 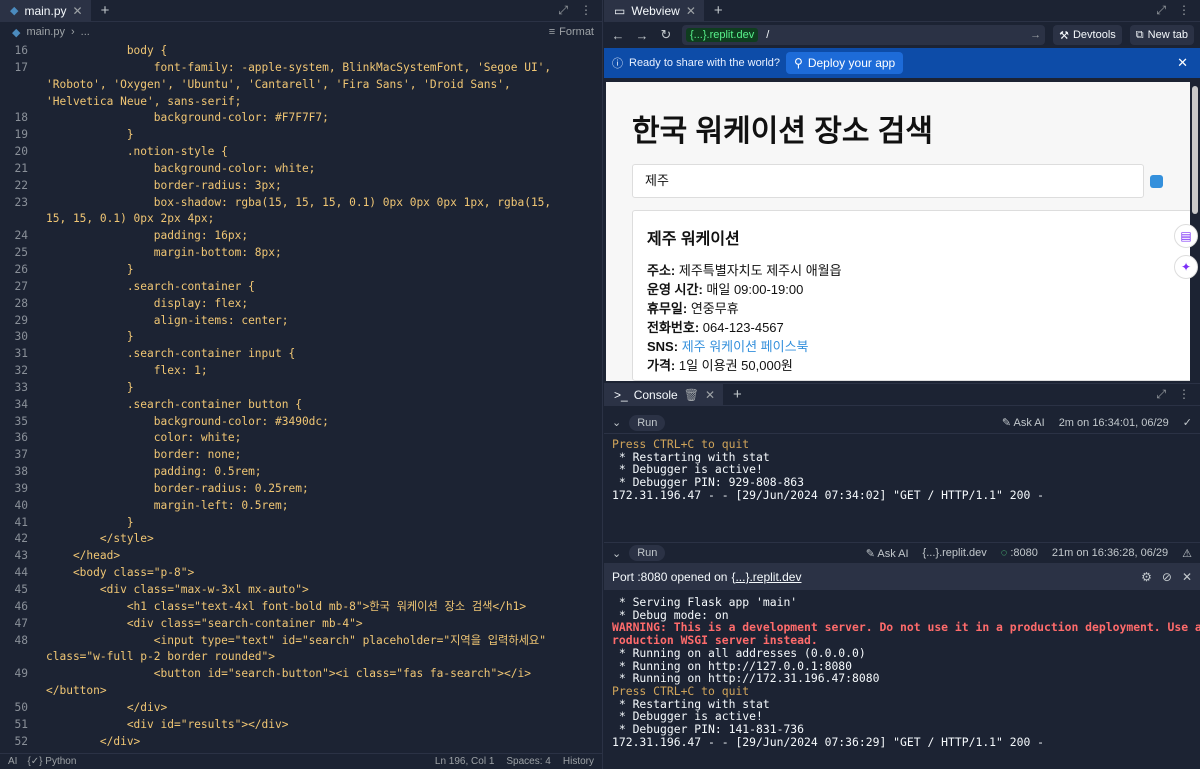 What do you see at coordinates (301, 102) in the screenshot?
I see `code-line: 'Helvetica Neue', sans-serif;` at bounding box center [301, 102].